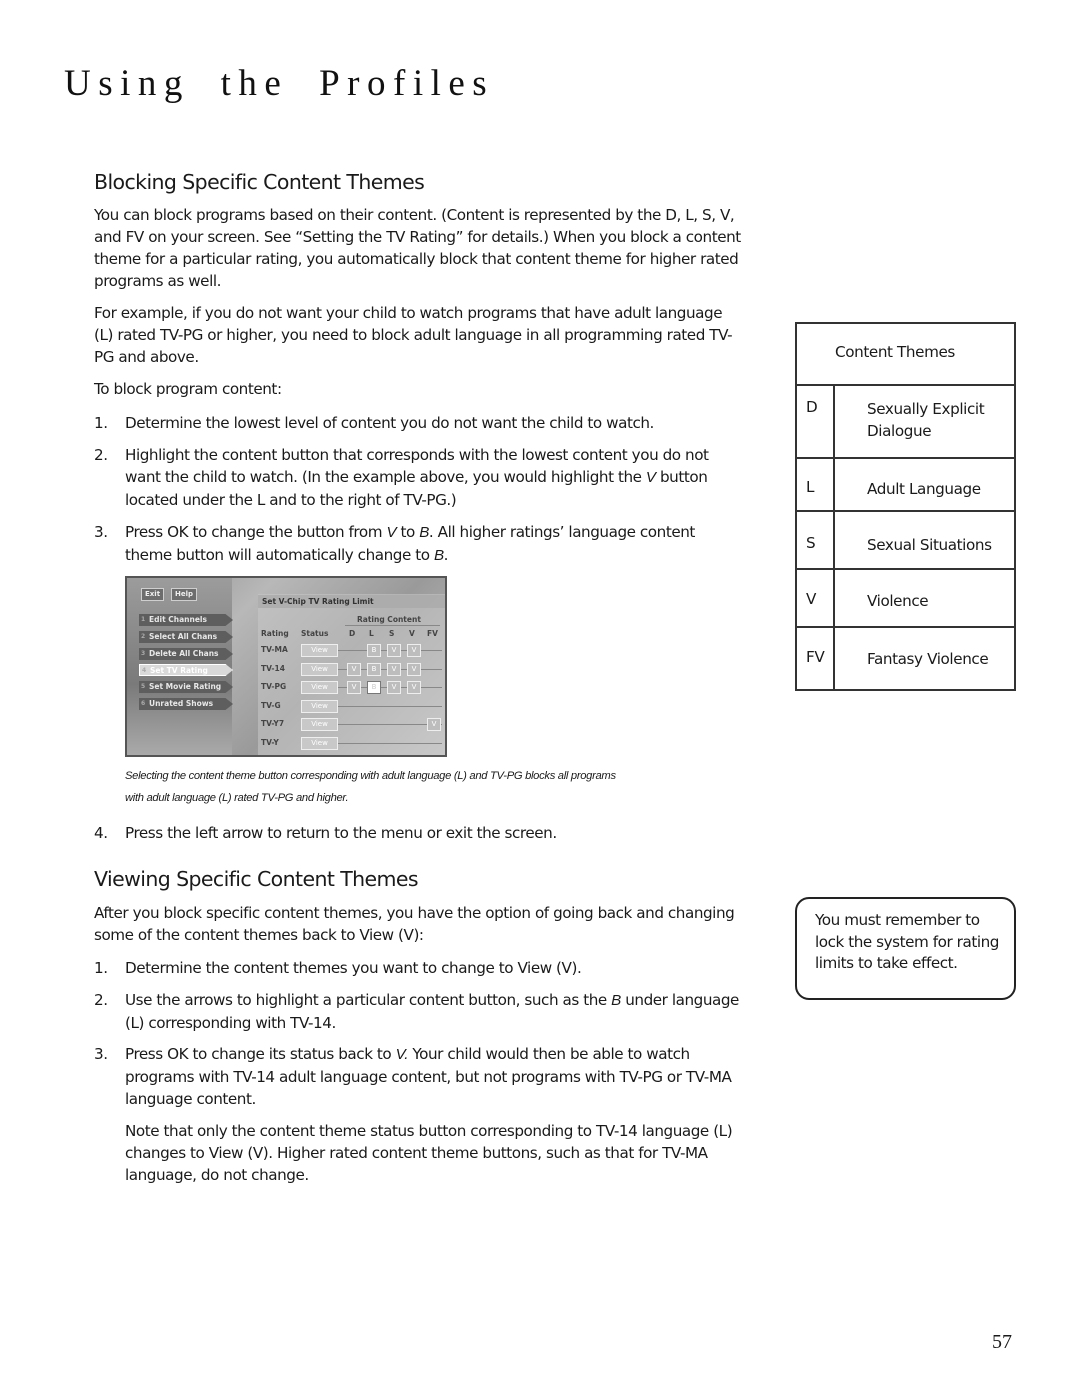 The width and height of the screenshot is (1080, 1397). I want to click on tv-rating-label: TV-Y, so click(270, 742).